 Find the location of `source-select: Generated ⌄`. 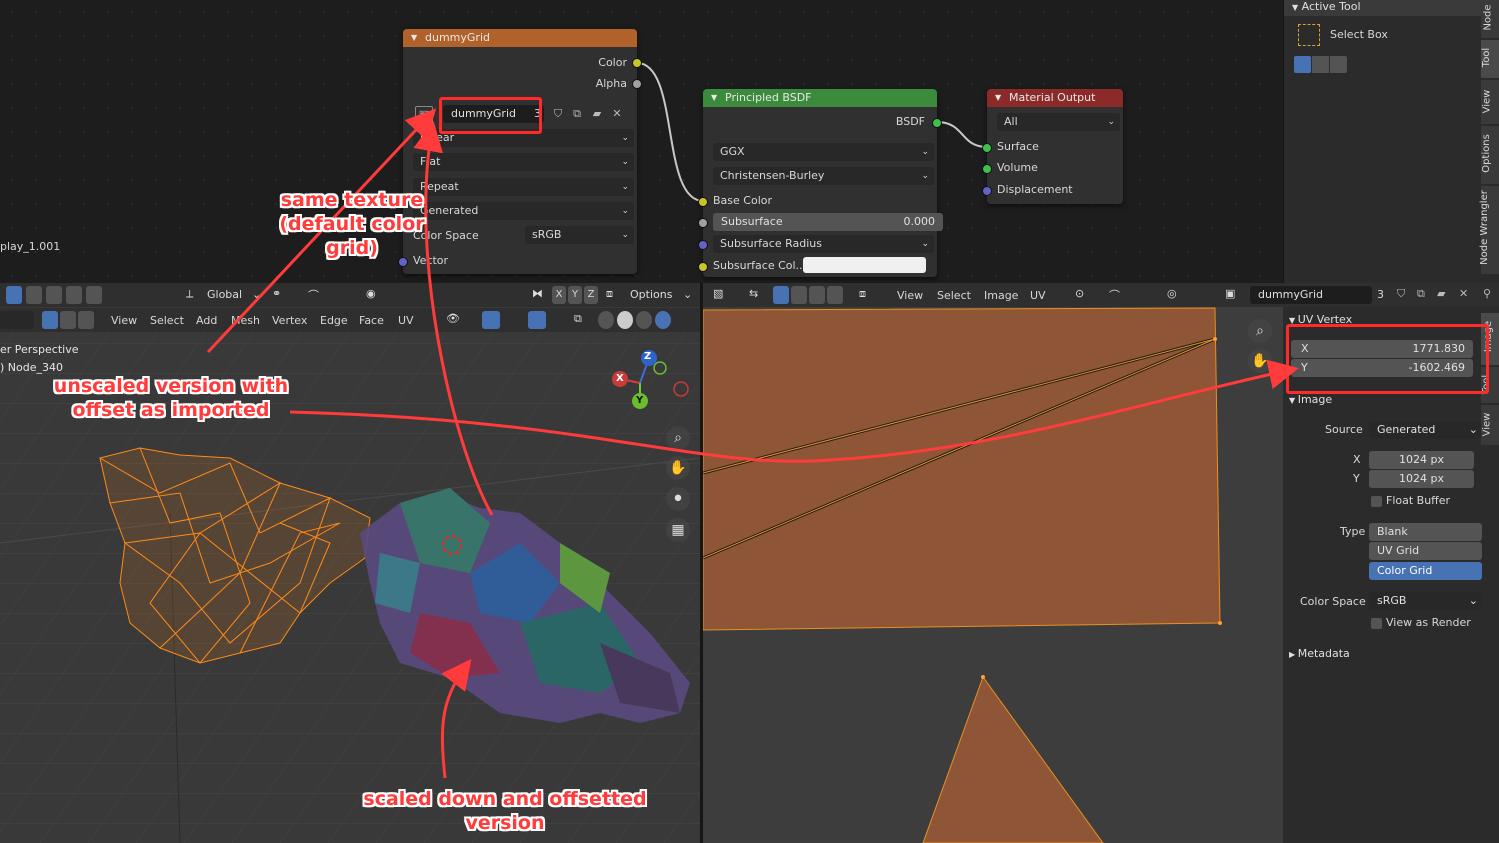

source-select: Generated ⌄ is located at coordinates (1425, 430).